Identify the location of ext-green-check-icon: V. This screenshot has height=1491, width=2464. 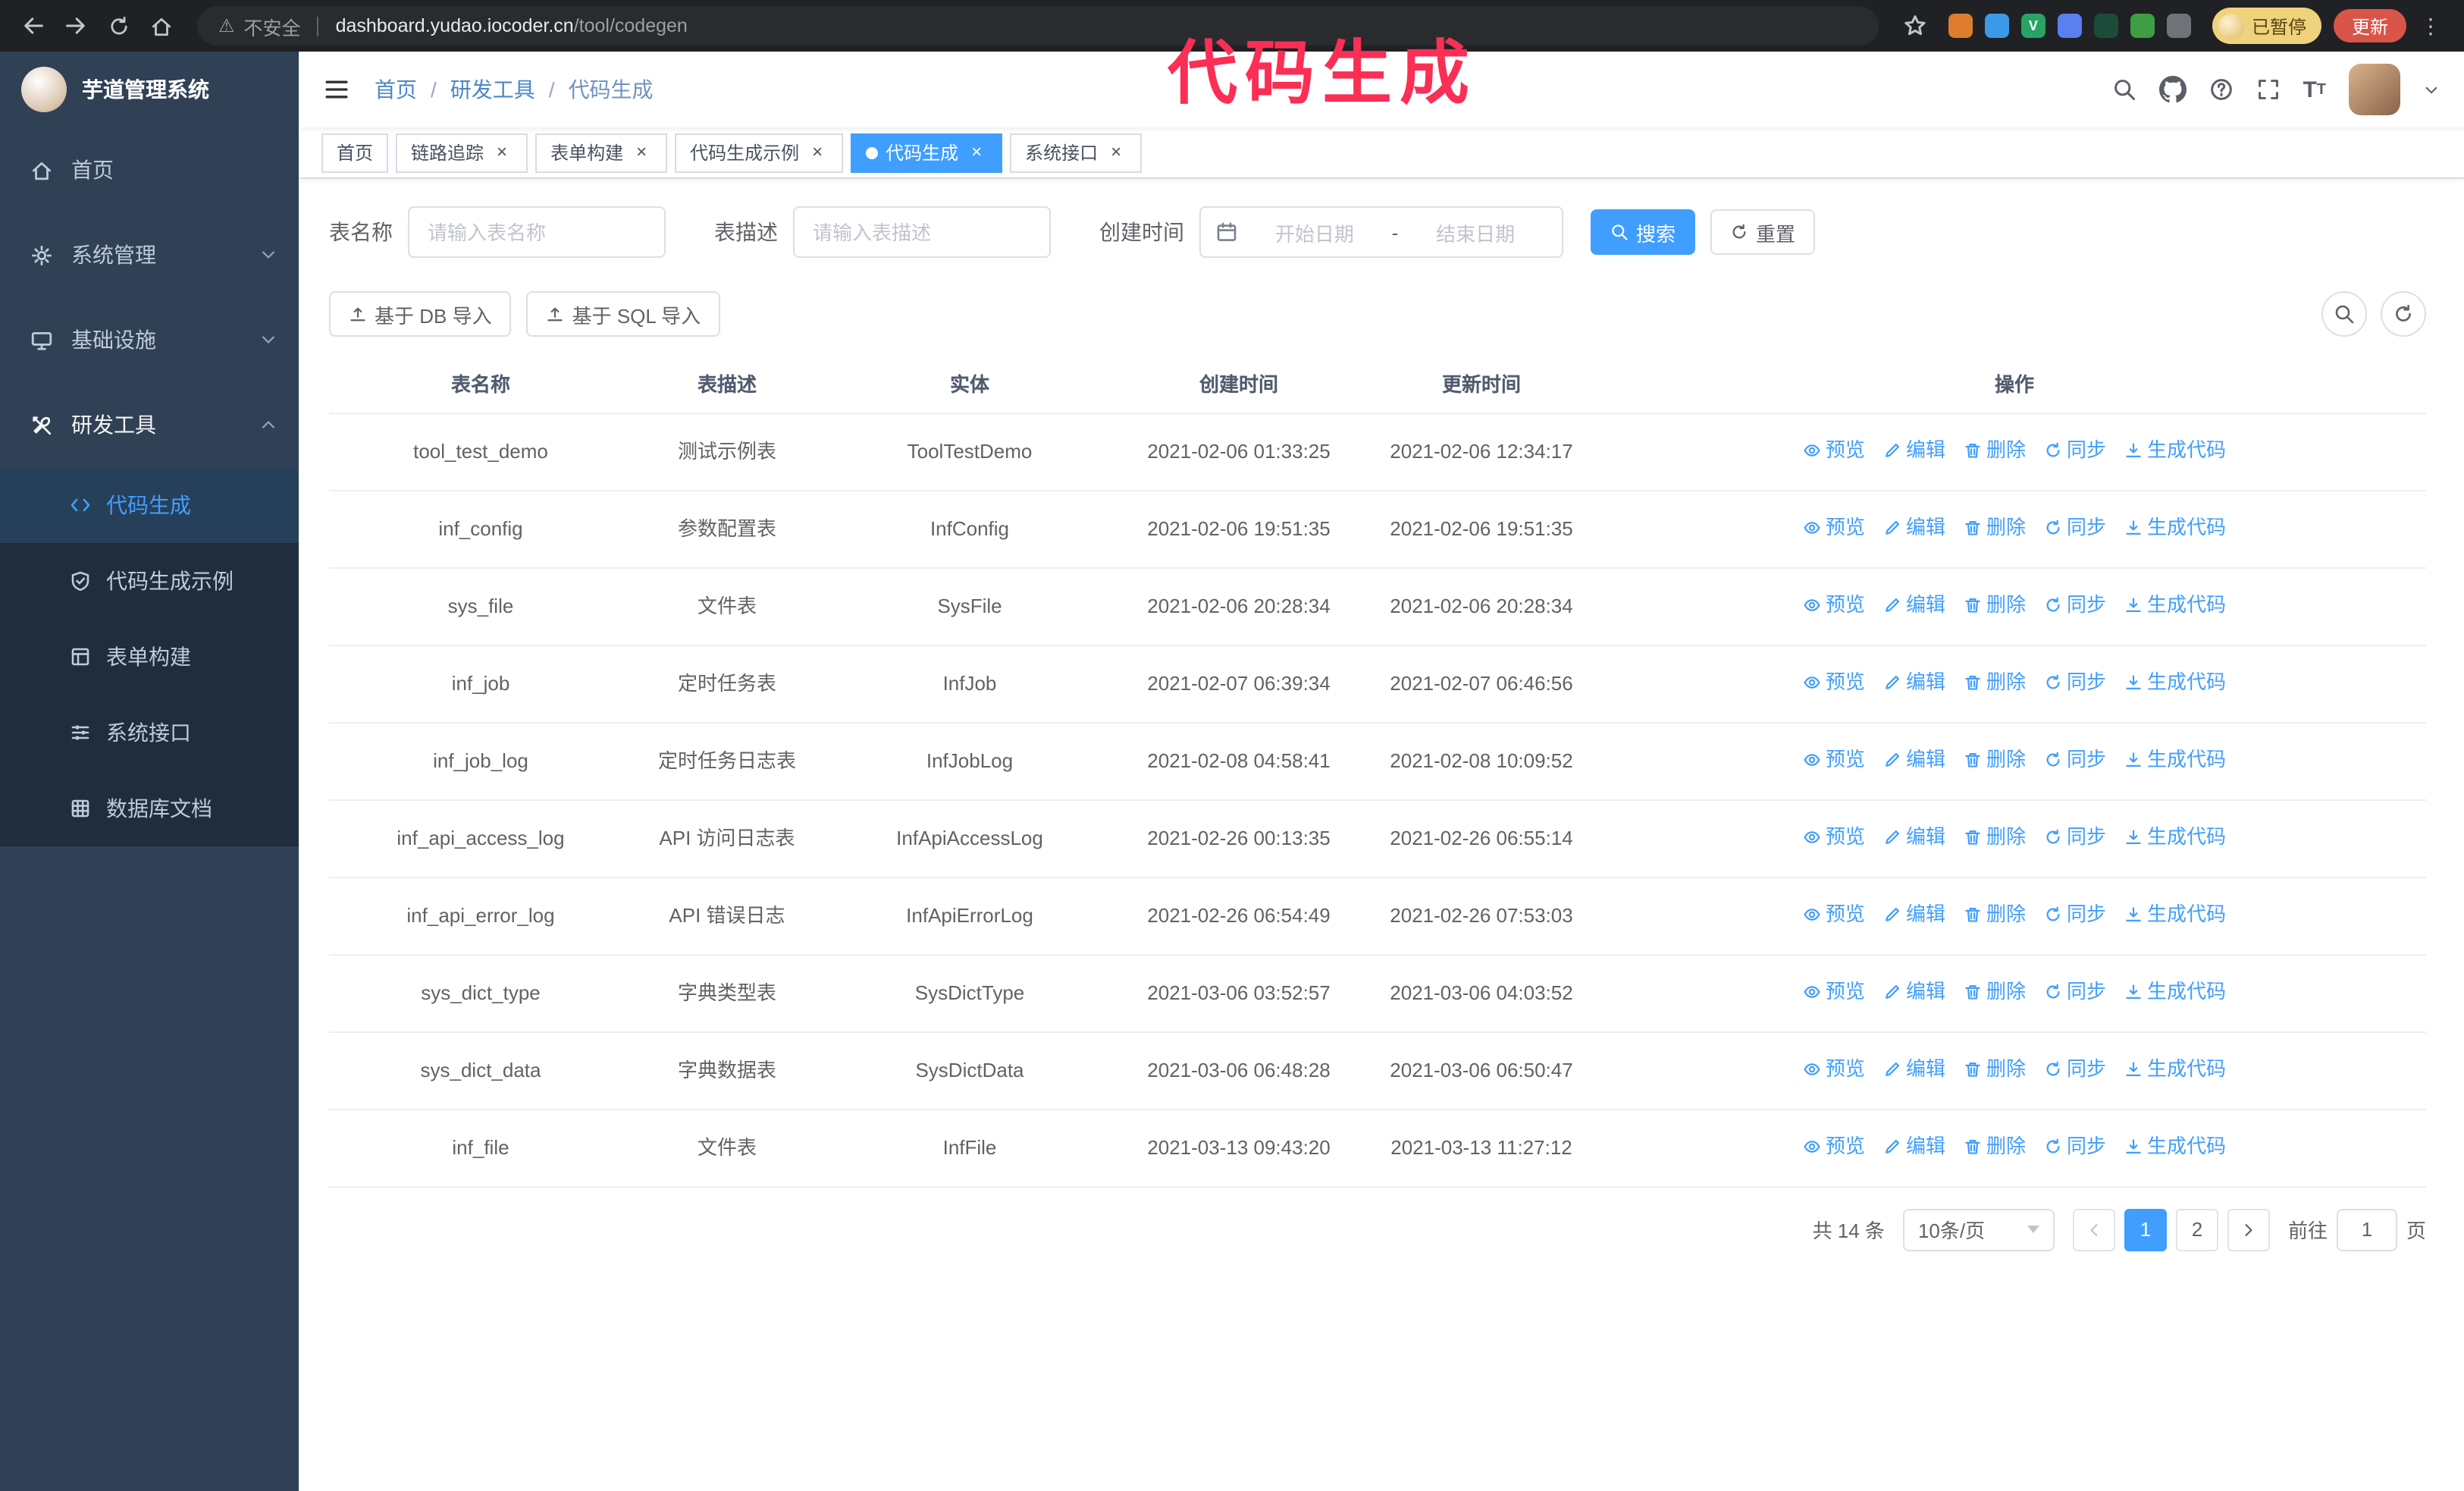
(2033, 26).